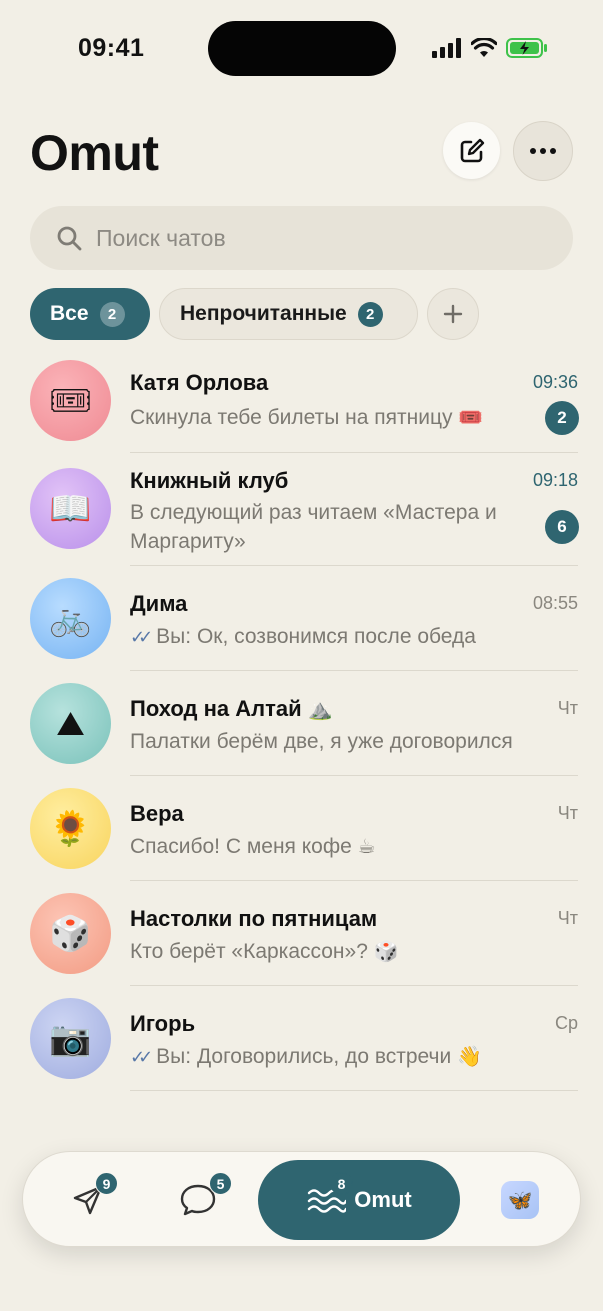 This screenshot has width=603, height=1311. What do you see at coordinates (159, 603) in the screenshot?
I see `chat-name: Дима` at bounding box center [159, 603].